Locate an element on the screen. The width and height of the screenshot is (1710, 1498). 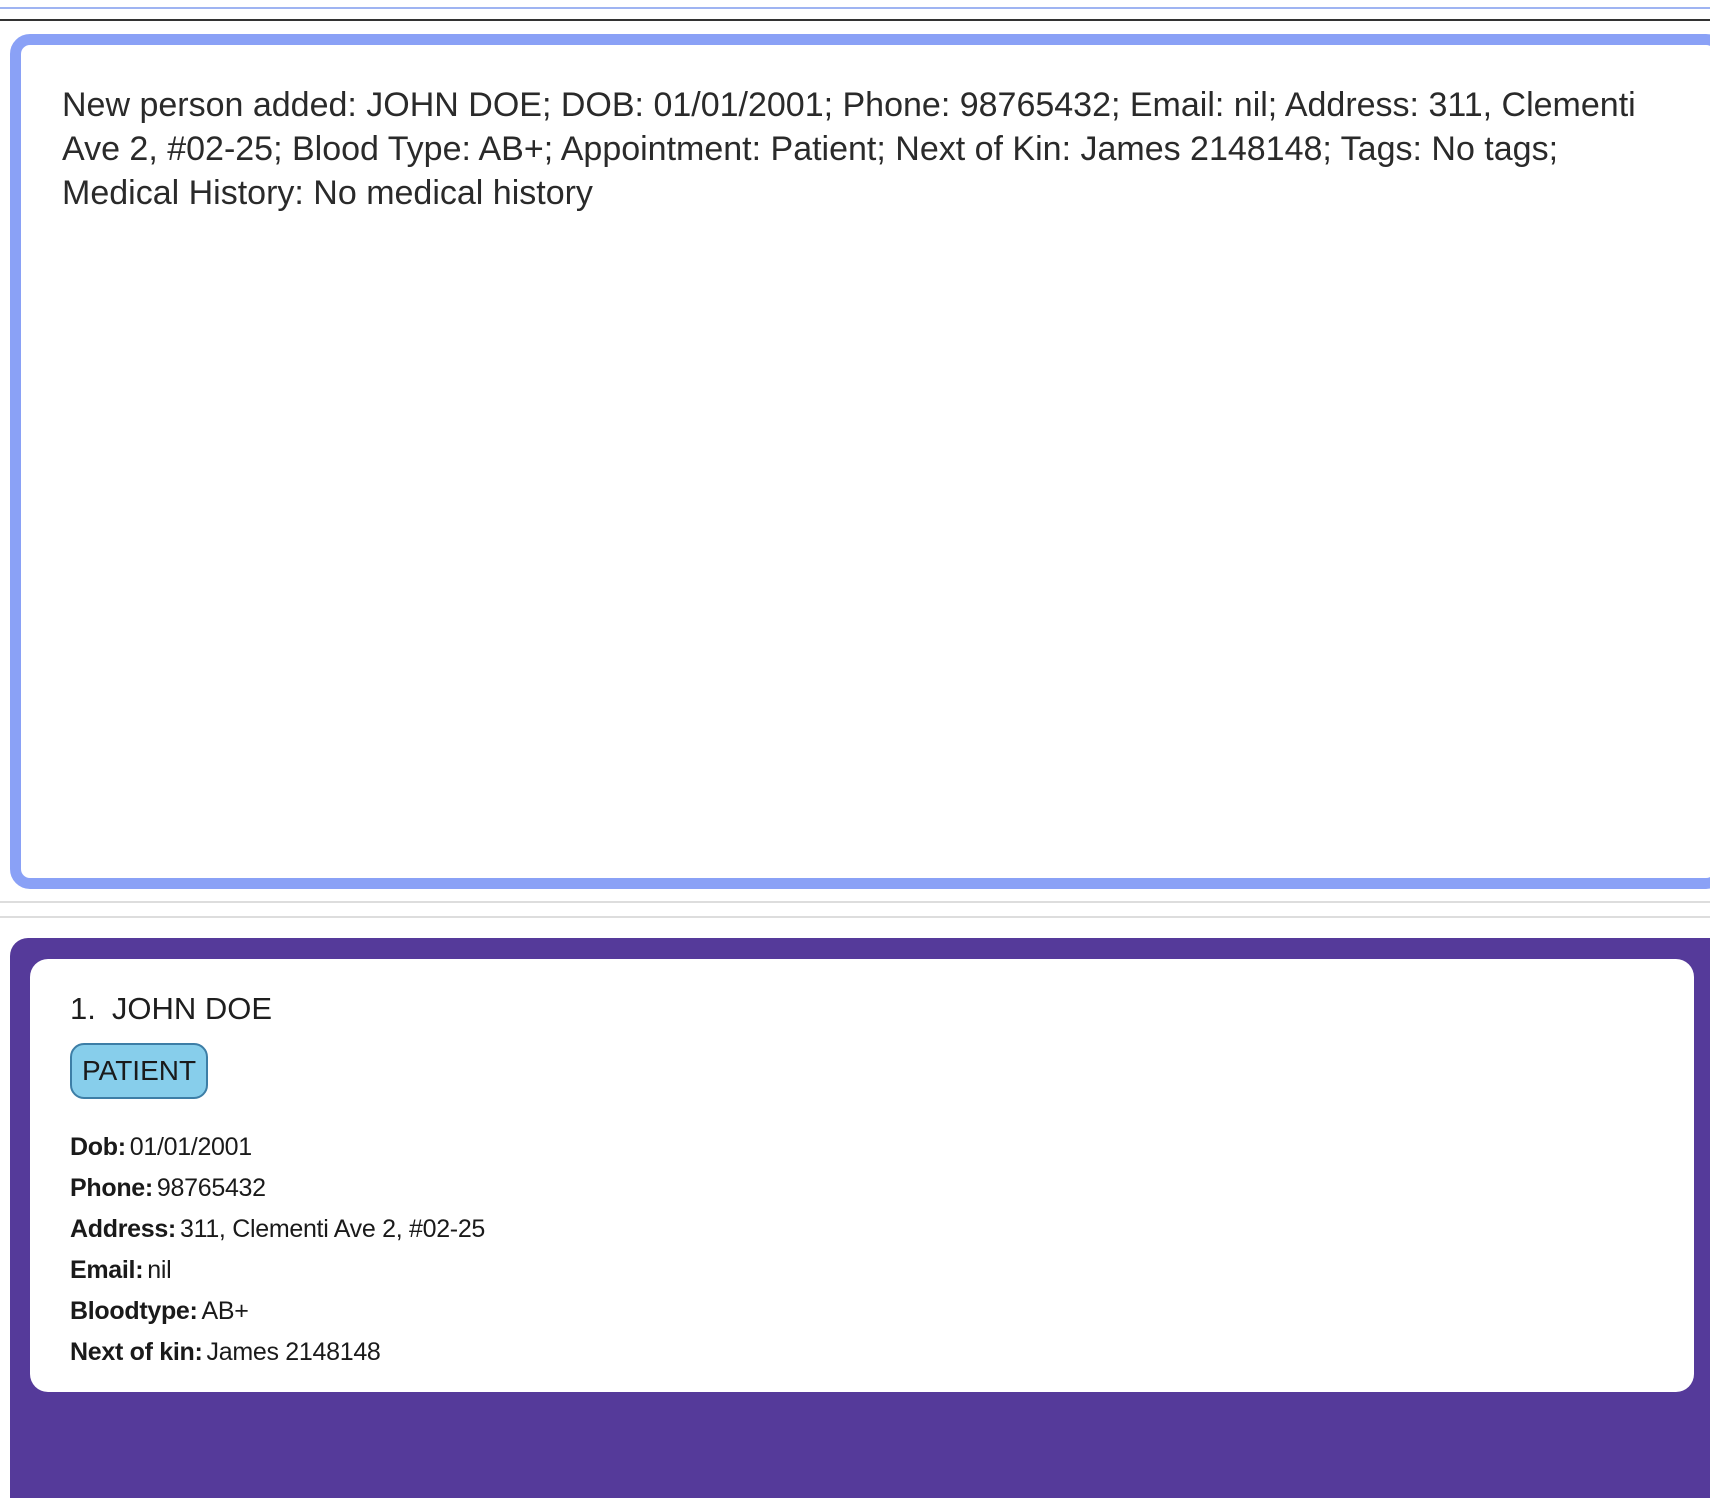
address-value: 311, Clementi Ave 2, #02-25 is located at coordinates (332, 1229).